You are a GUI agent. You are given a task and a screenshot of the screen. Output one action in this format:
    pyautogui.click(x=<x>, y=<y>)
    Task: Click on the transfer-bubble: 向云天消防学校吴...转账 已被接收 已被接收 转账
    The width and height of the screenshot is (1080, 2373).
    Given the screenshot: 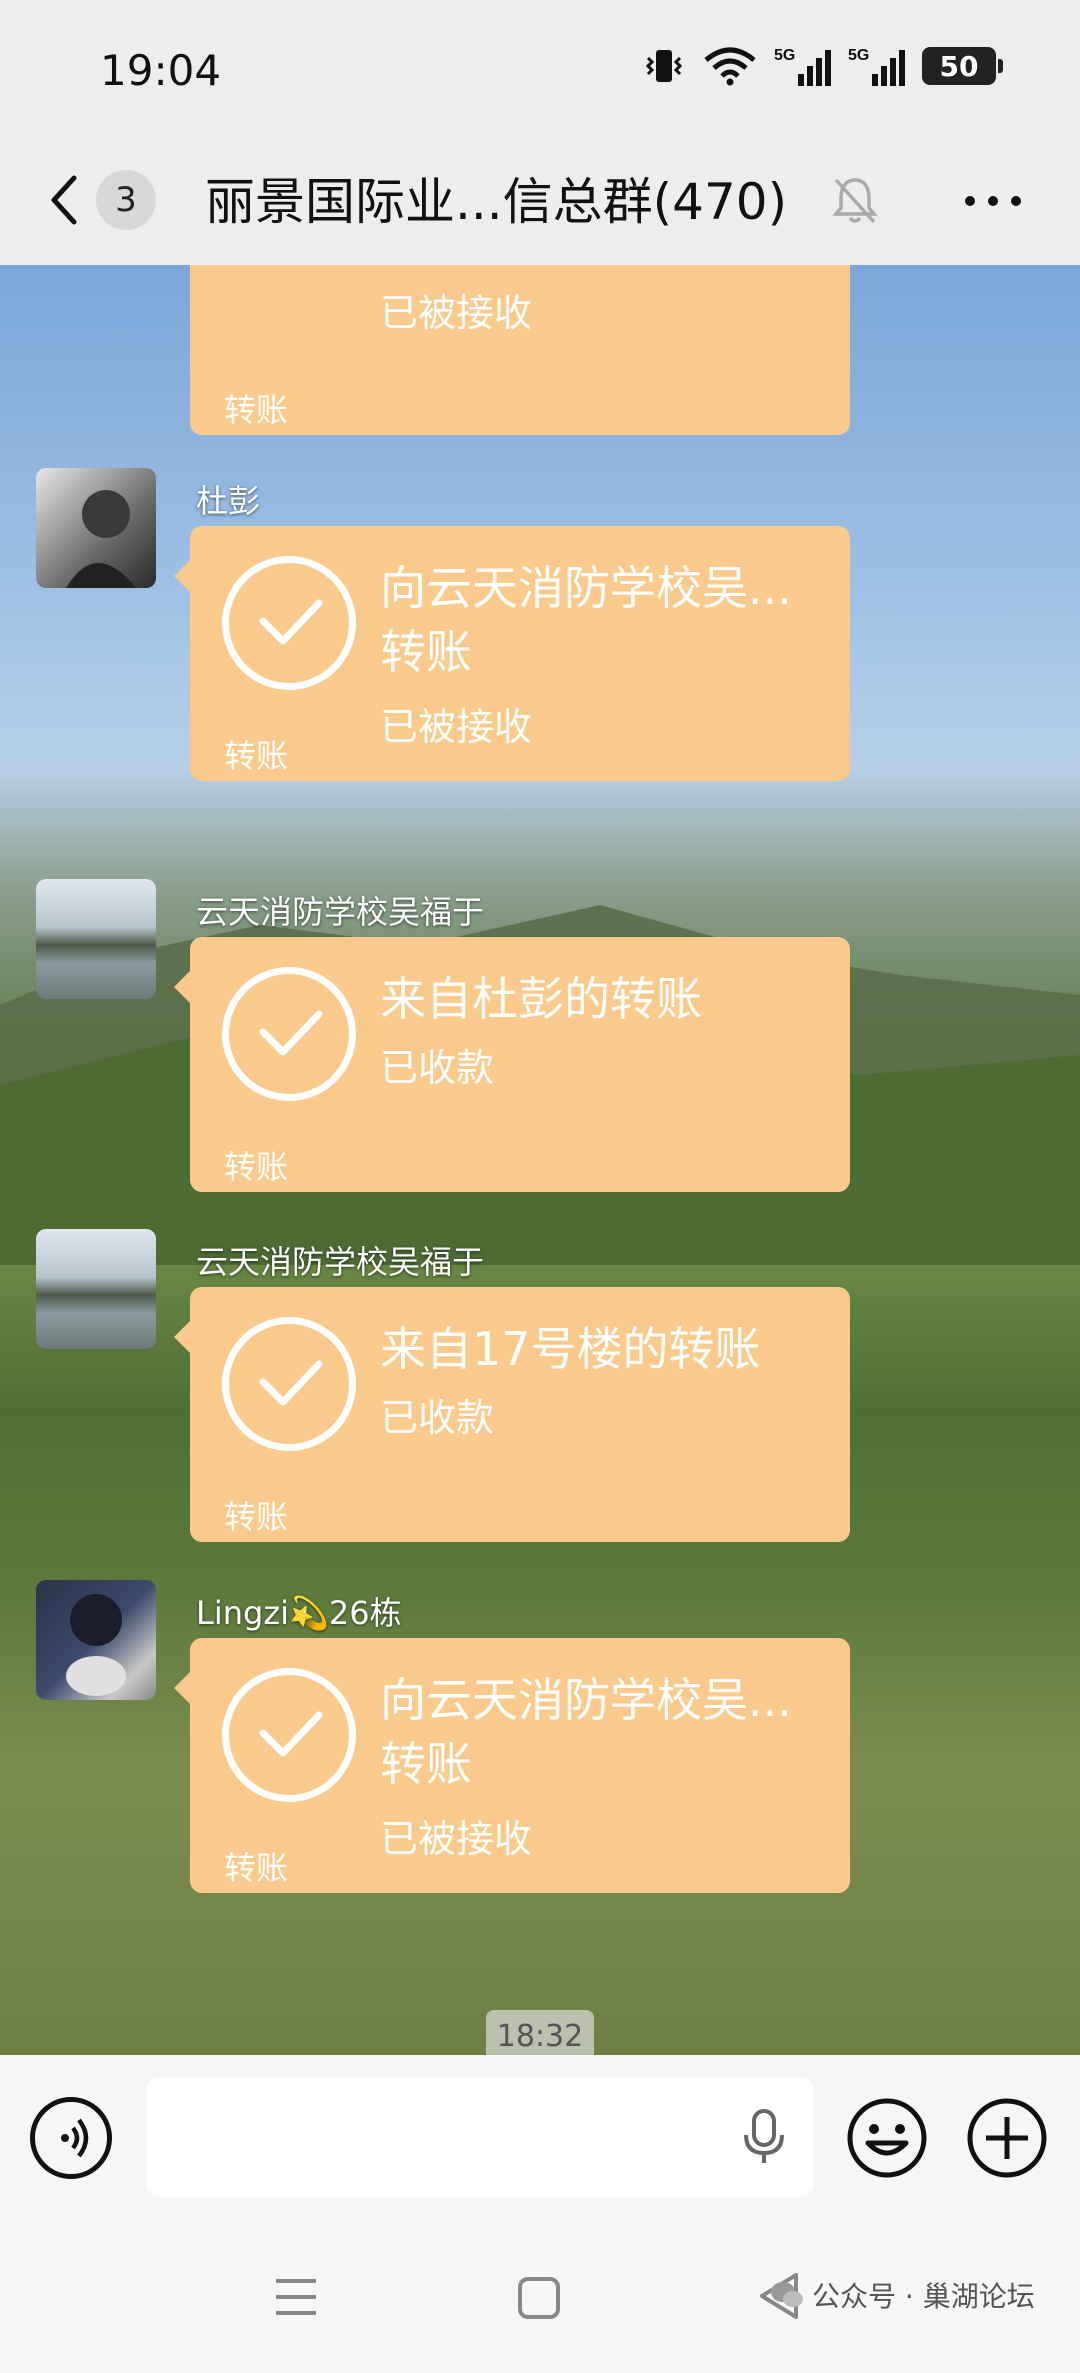 What is the action you would take?
    pyautogui.click(x=512, y=653)
    